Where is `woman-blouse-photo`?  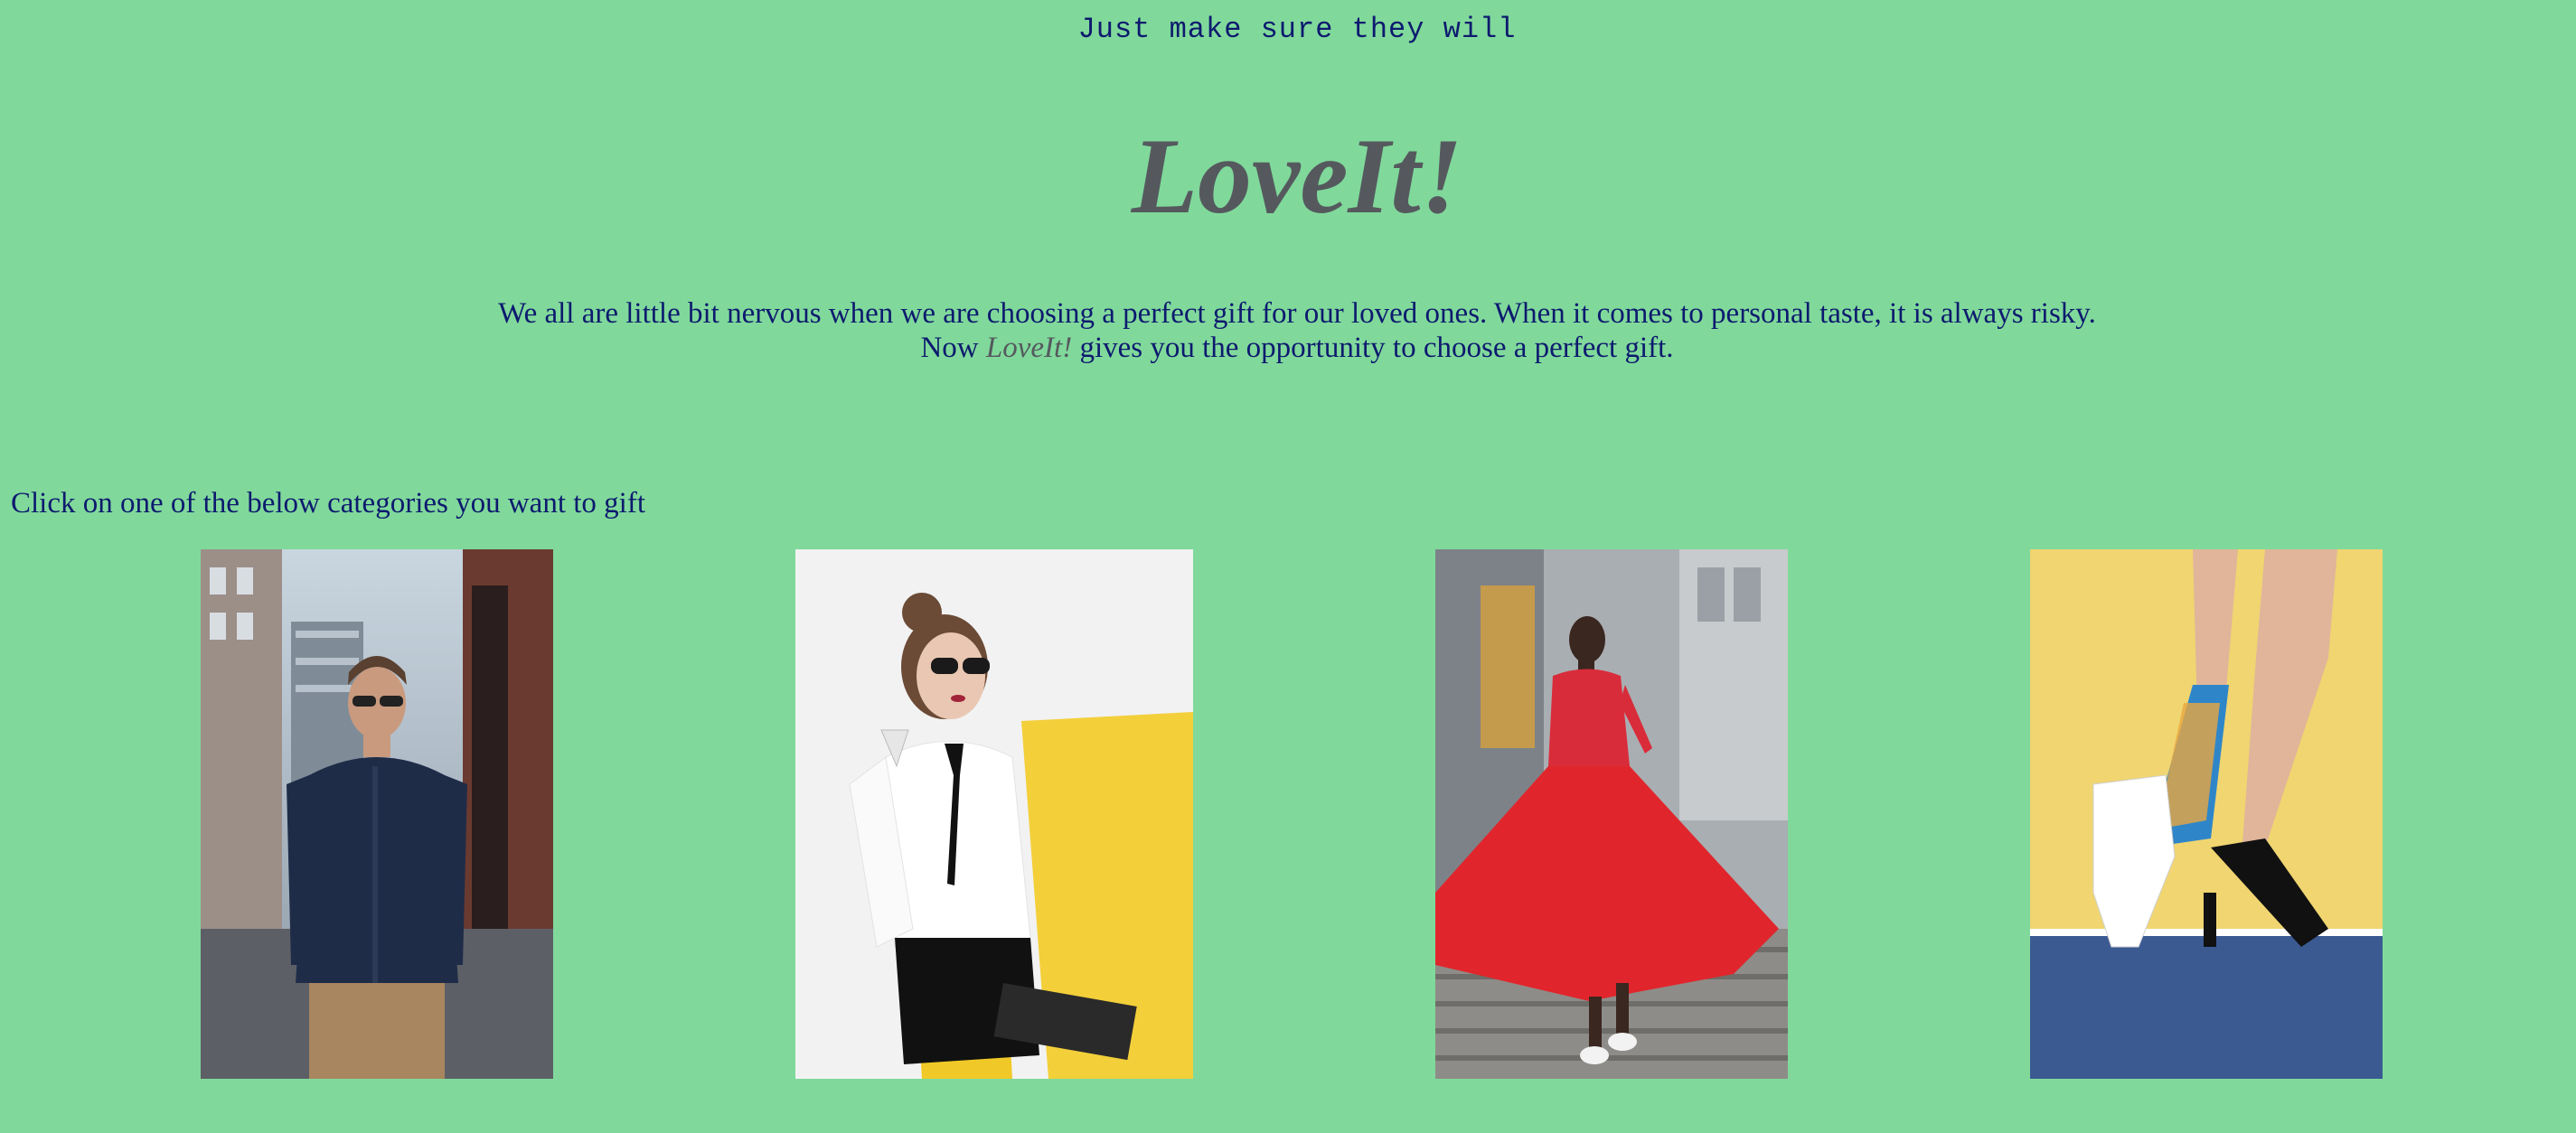 woman-blouse-photo is located at coordinates (994, 814).